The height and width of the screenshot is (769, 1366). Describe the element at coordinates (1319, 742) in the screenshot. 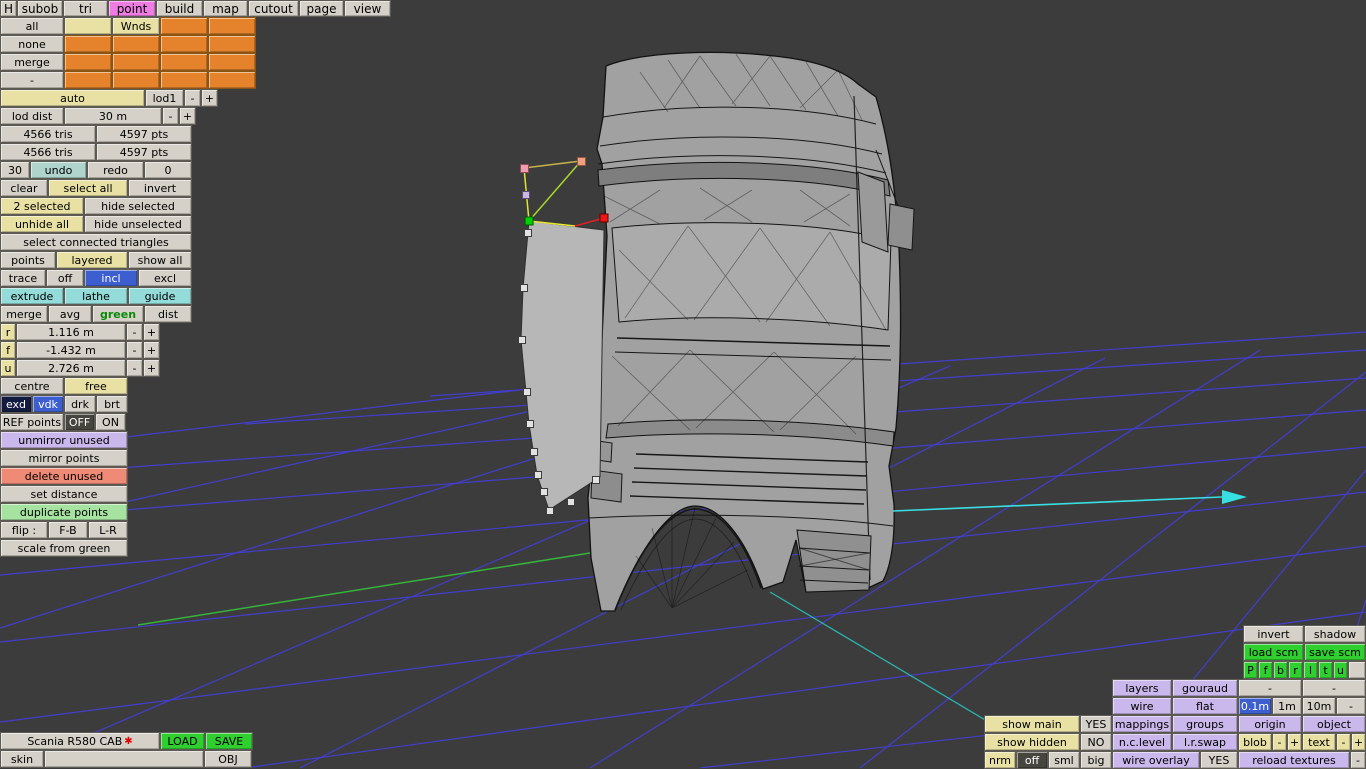

I see `rb-text: text` at that location.